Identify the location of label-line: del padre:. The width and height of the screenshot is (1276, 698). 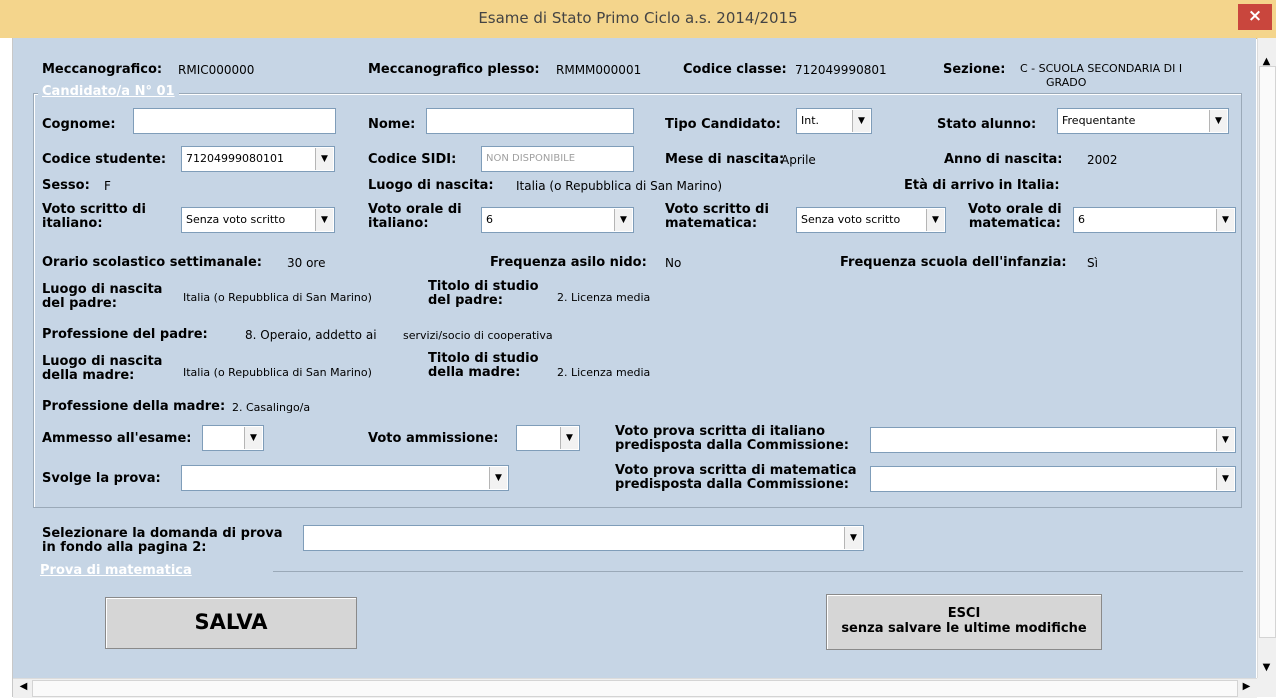
(79, 303).